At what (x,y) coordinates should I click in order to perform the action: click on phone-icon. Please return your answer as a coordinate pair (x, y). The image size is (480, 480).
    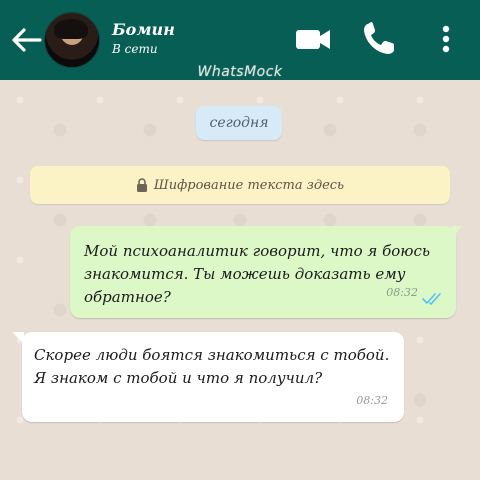
    Looking at the image, I should click on (379, 39).